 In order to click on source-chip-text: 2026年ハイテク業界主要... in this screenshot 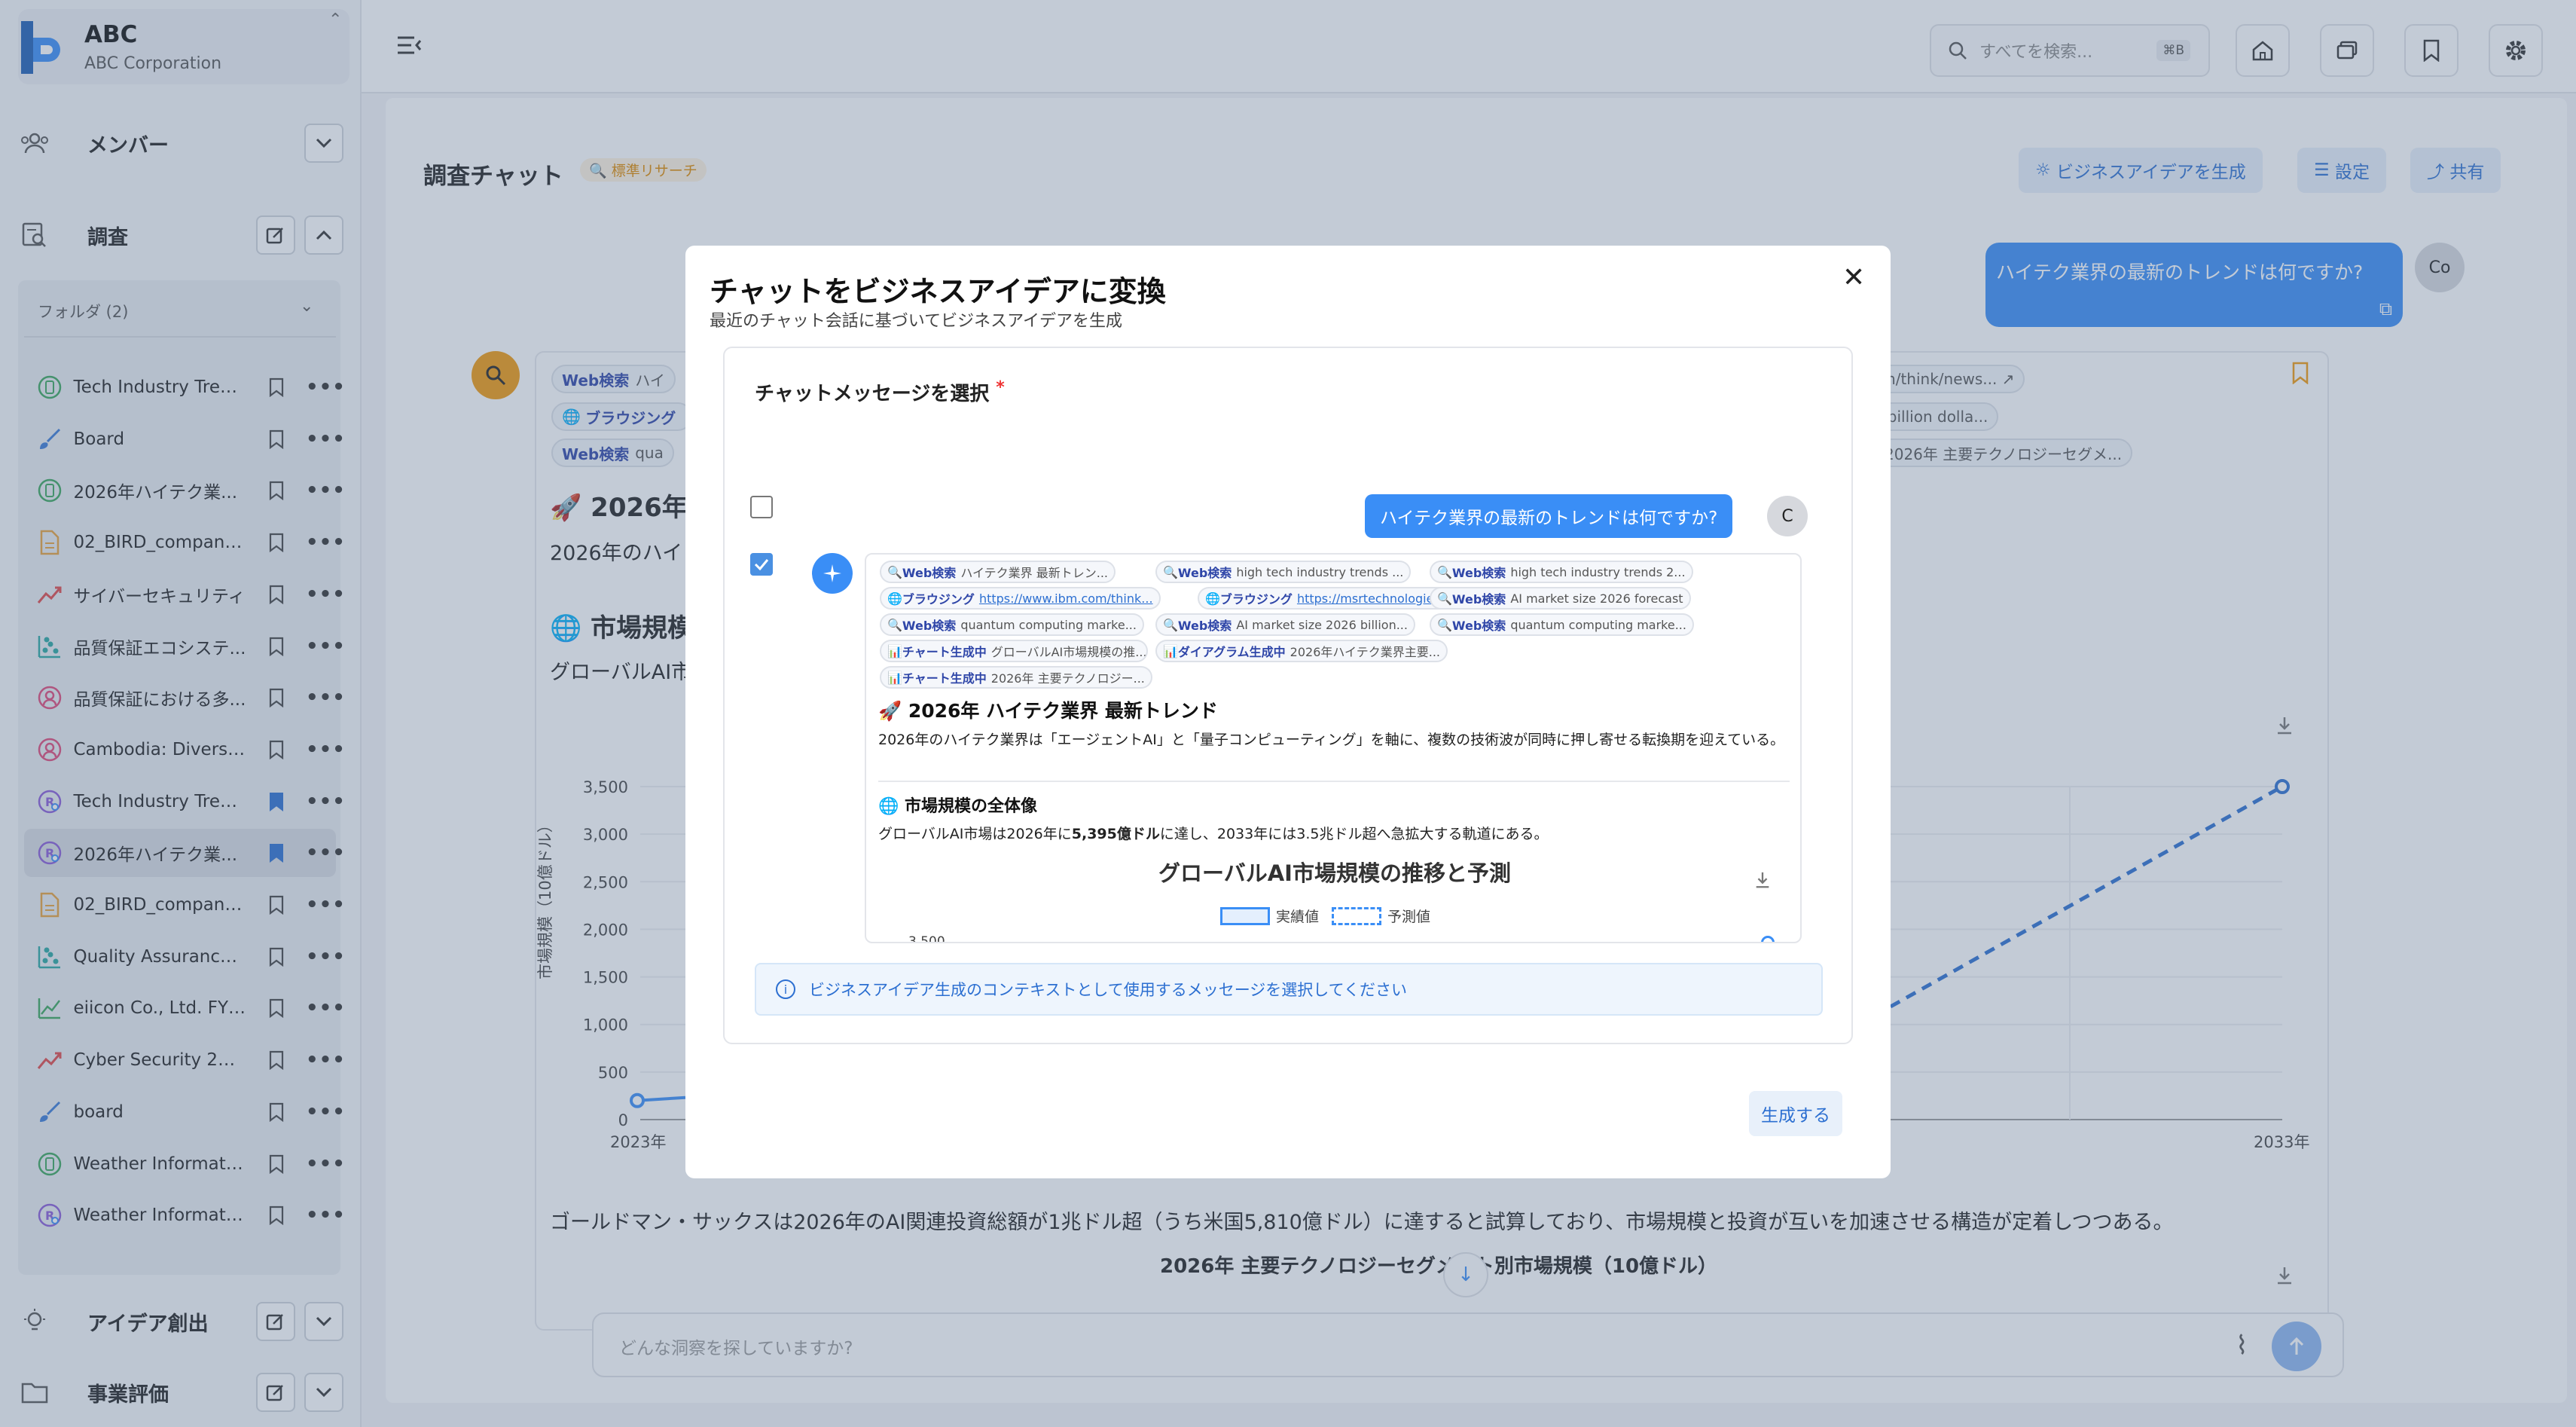, I will do `click(1365, 652)`.